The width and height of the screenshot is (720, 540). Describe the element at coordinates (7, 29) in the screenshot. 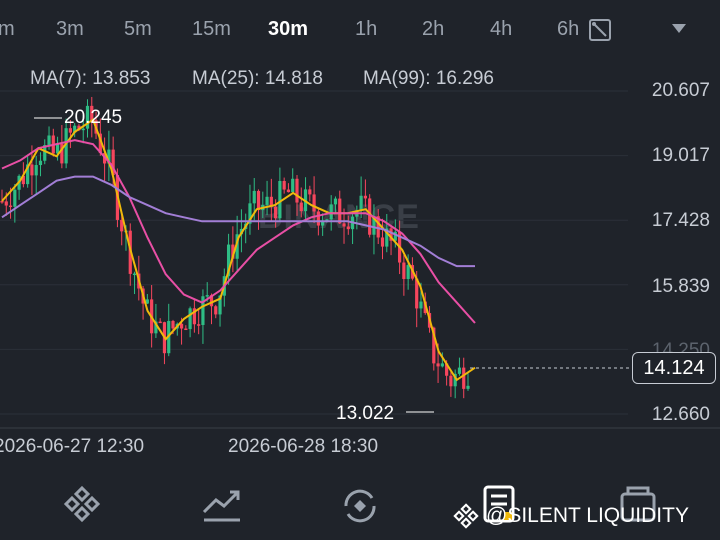

I see `tab-1m: m` at that location.